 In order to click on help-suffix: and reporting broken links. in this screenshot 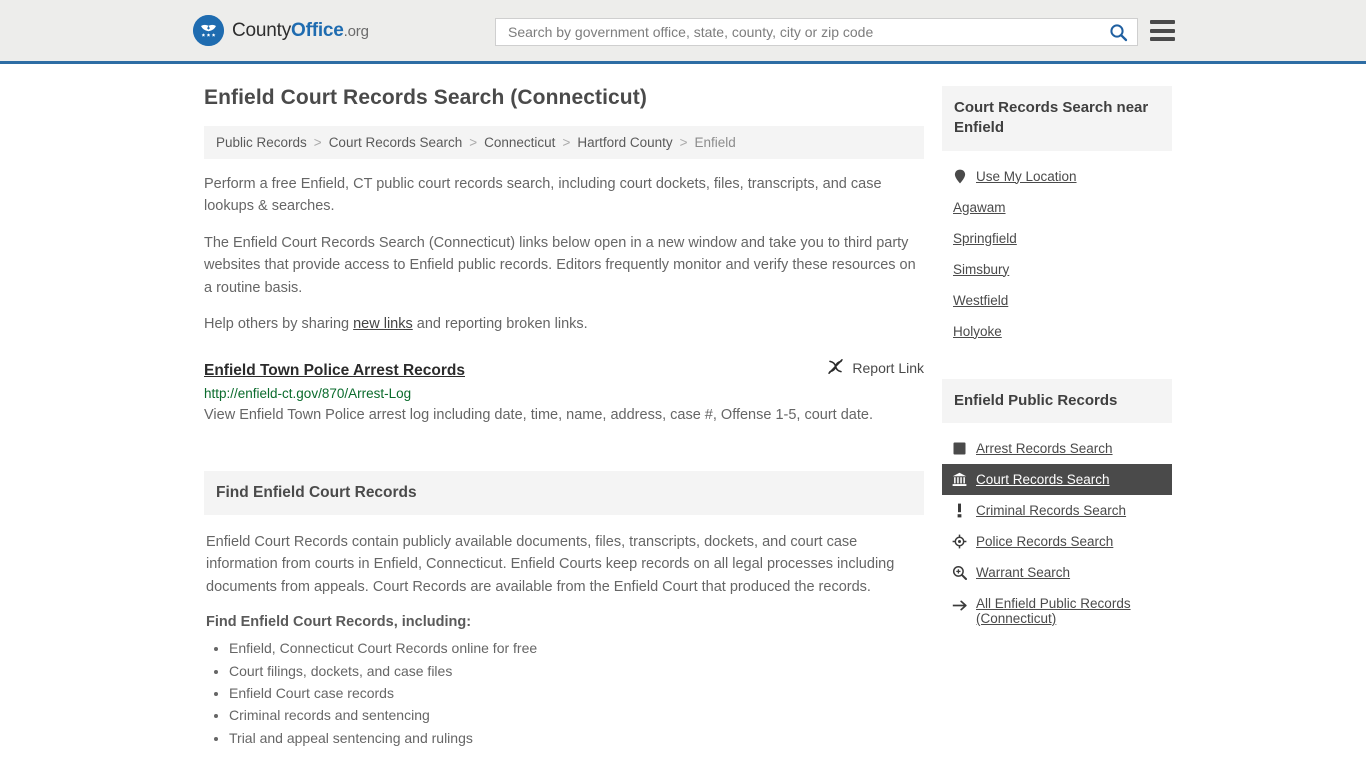, I will do `click(500, 324)`.